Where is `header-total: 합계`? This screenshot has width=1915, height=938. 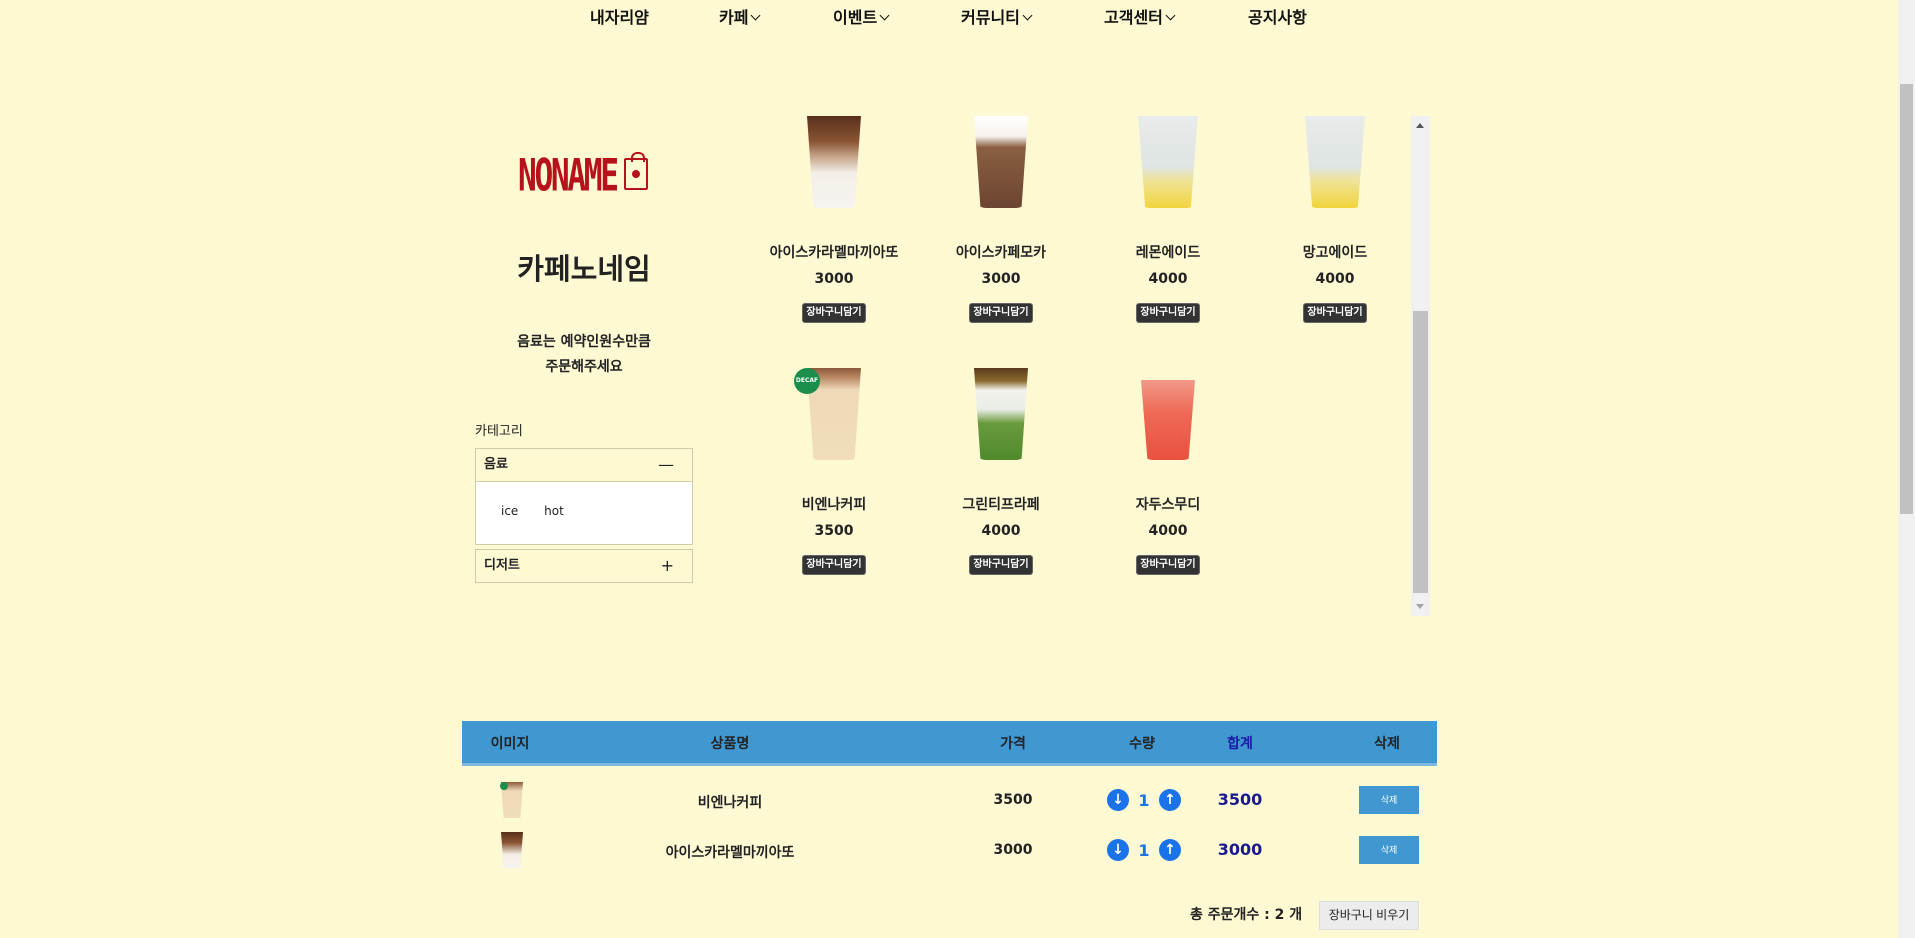
header-total: 합계 is located at coordinates (1240, 744).